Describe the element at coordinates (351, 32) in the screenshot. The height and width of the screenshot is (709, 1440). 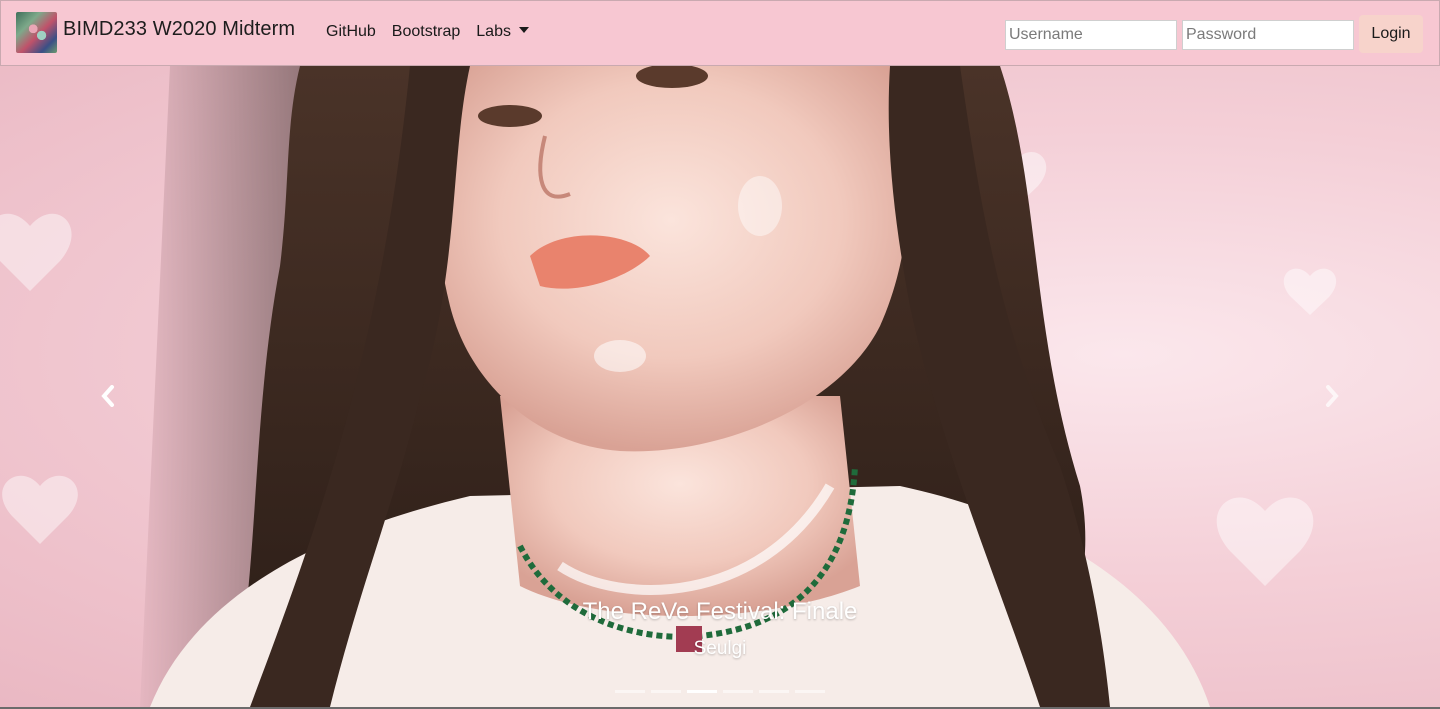
I see `nav-link-github: GitHub` at that location.